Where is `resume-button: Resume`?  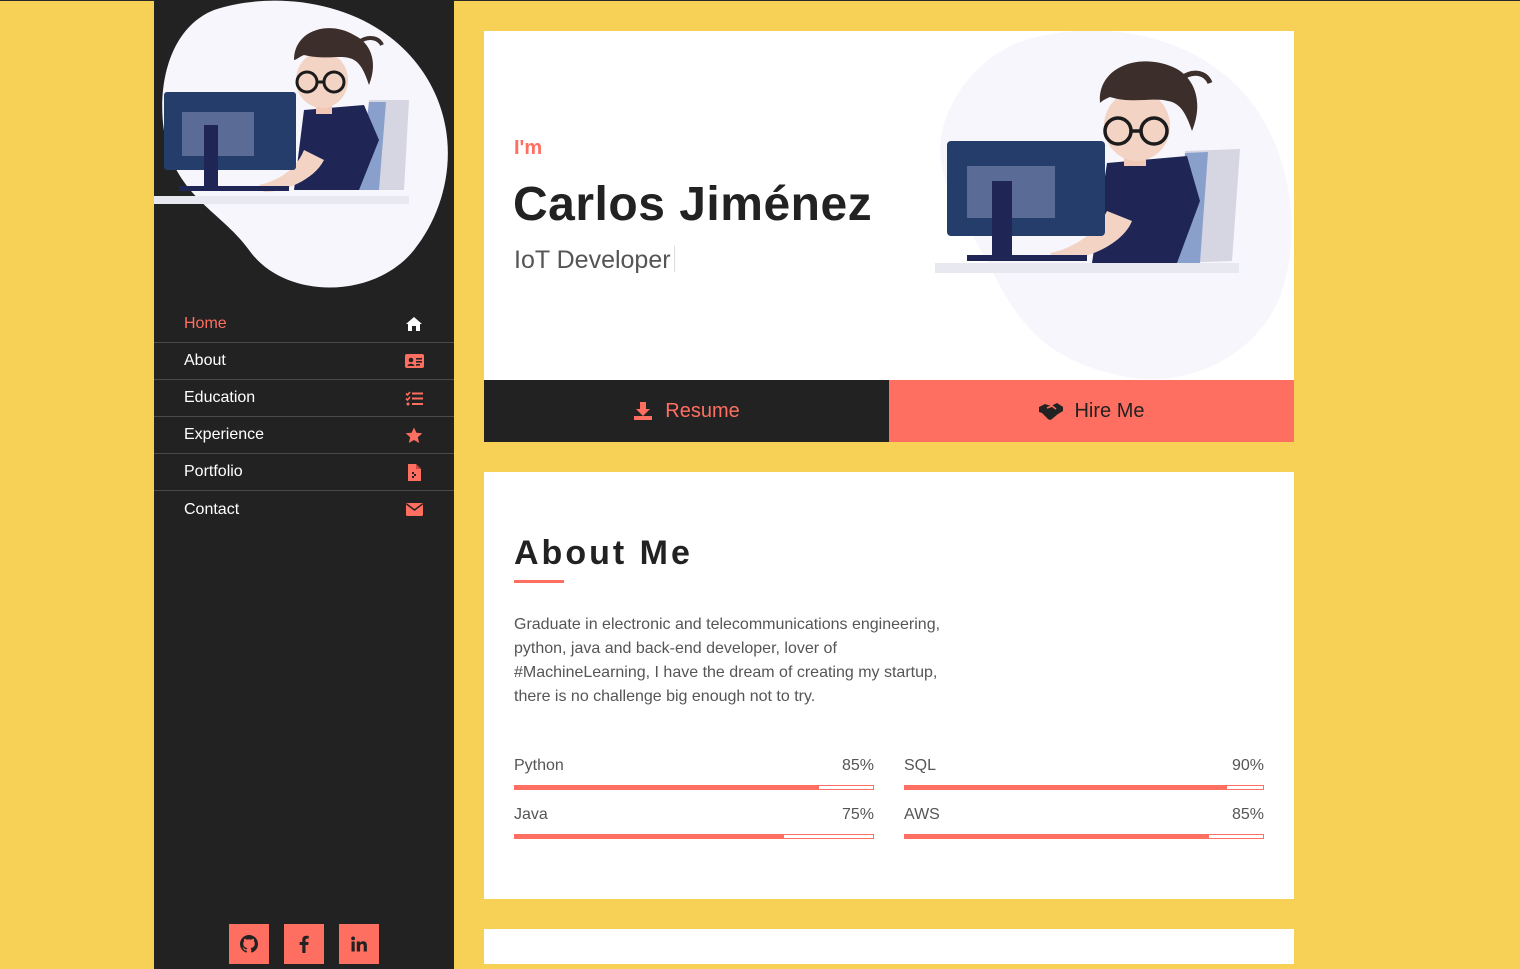 resume-button: Resume is located at coordinates (686, 411).